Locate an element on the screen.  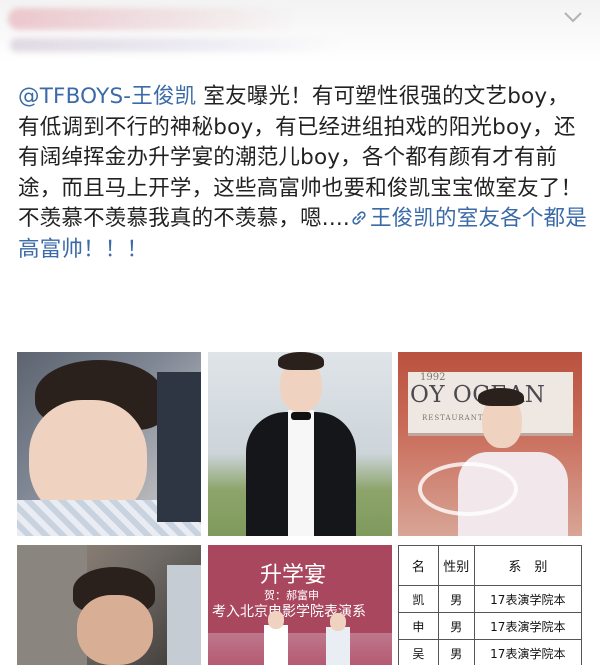
photo-5-banner: 升学宴 贺：郝富申 考入北京电影学院表演系 is located at coordinates (300, 589).